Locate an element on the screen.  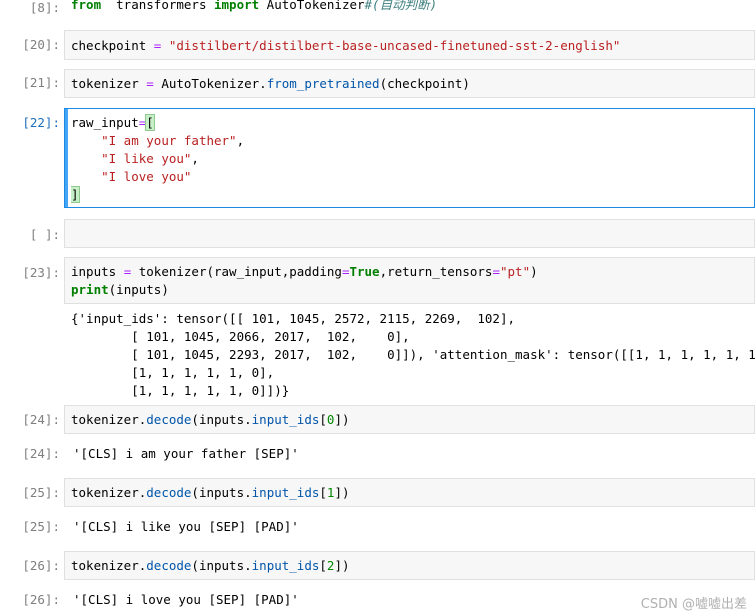
output-line: [1, 1, 1, 1, 1, 0], is located at coordinates (173, 372).